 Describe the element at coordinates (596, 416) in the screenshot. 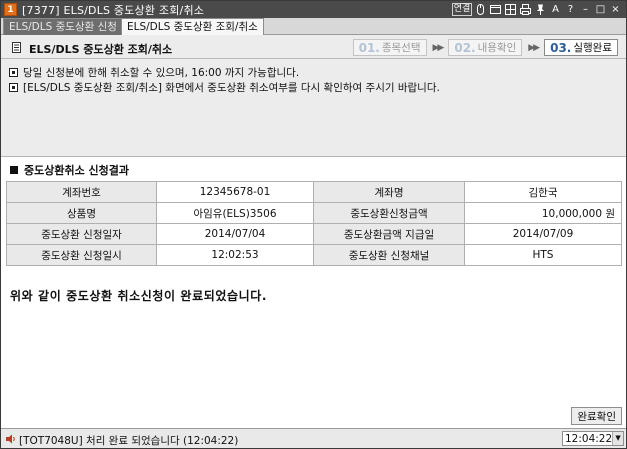

I see `complete-confirm-button: 완료확인` at that location.